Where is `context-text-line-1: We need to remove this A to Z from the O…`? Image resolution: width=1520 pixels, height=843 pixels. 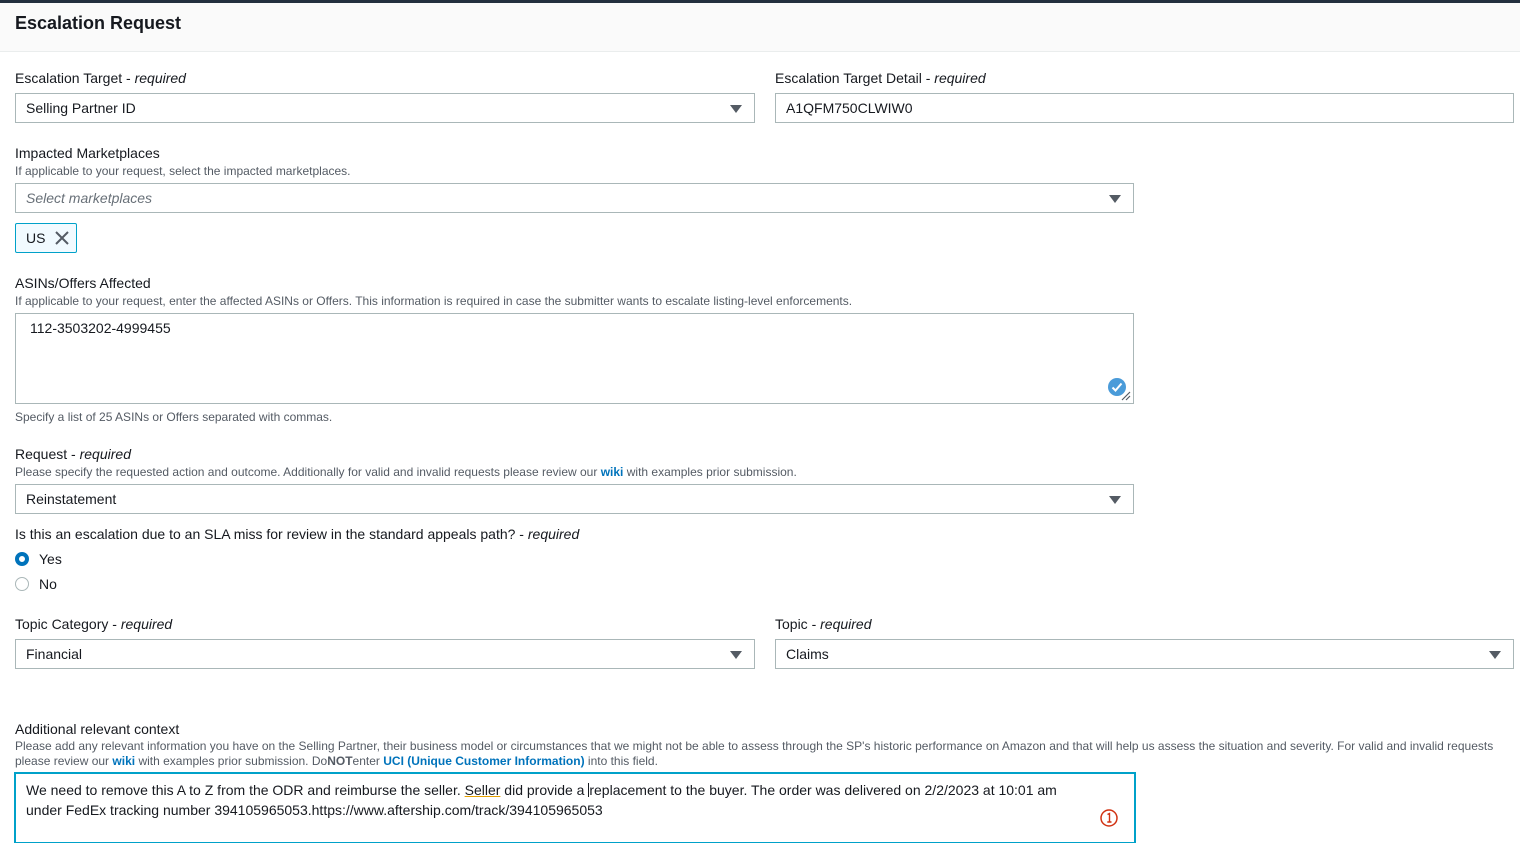
context-text-line-1: We need to remove this A to Z from the O… is located at coordinates (541, 790).